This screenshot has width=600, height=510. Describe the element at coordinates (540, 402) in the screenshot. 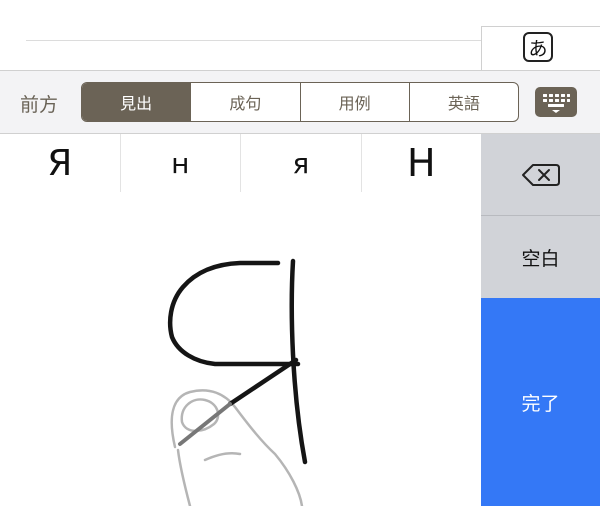

I see `done-button: 完了` at that location.